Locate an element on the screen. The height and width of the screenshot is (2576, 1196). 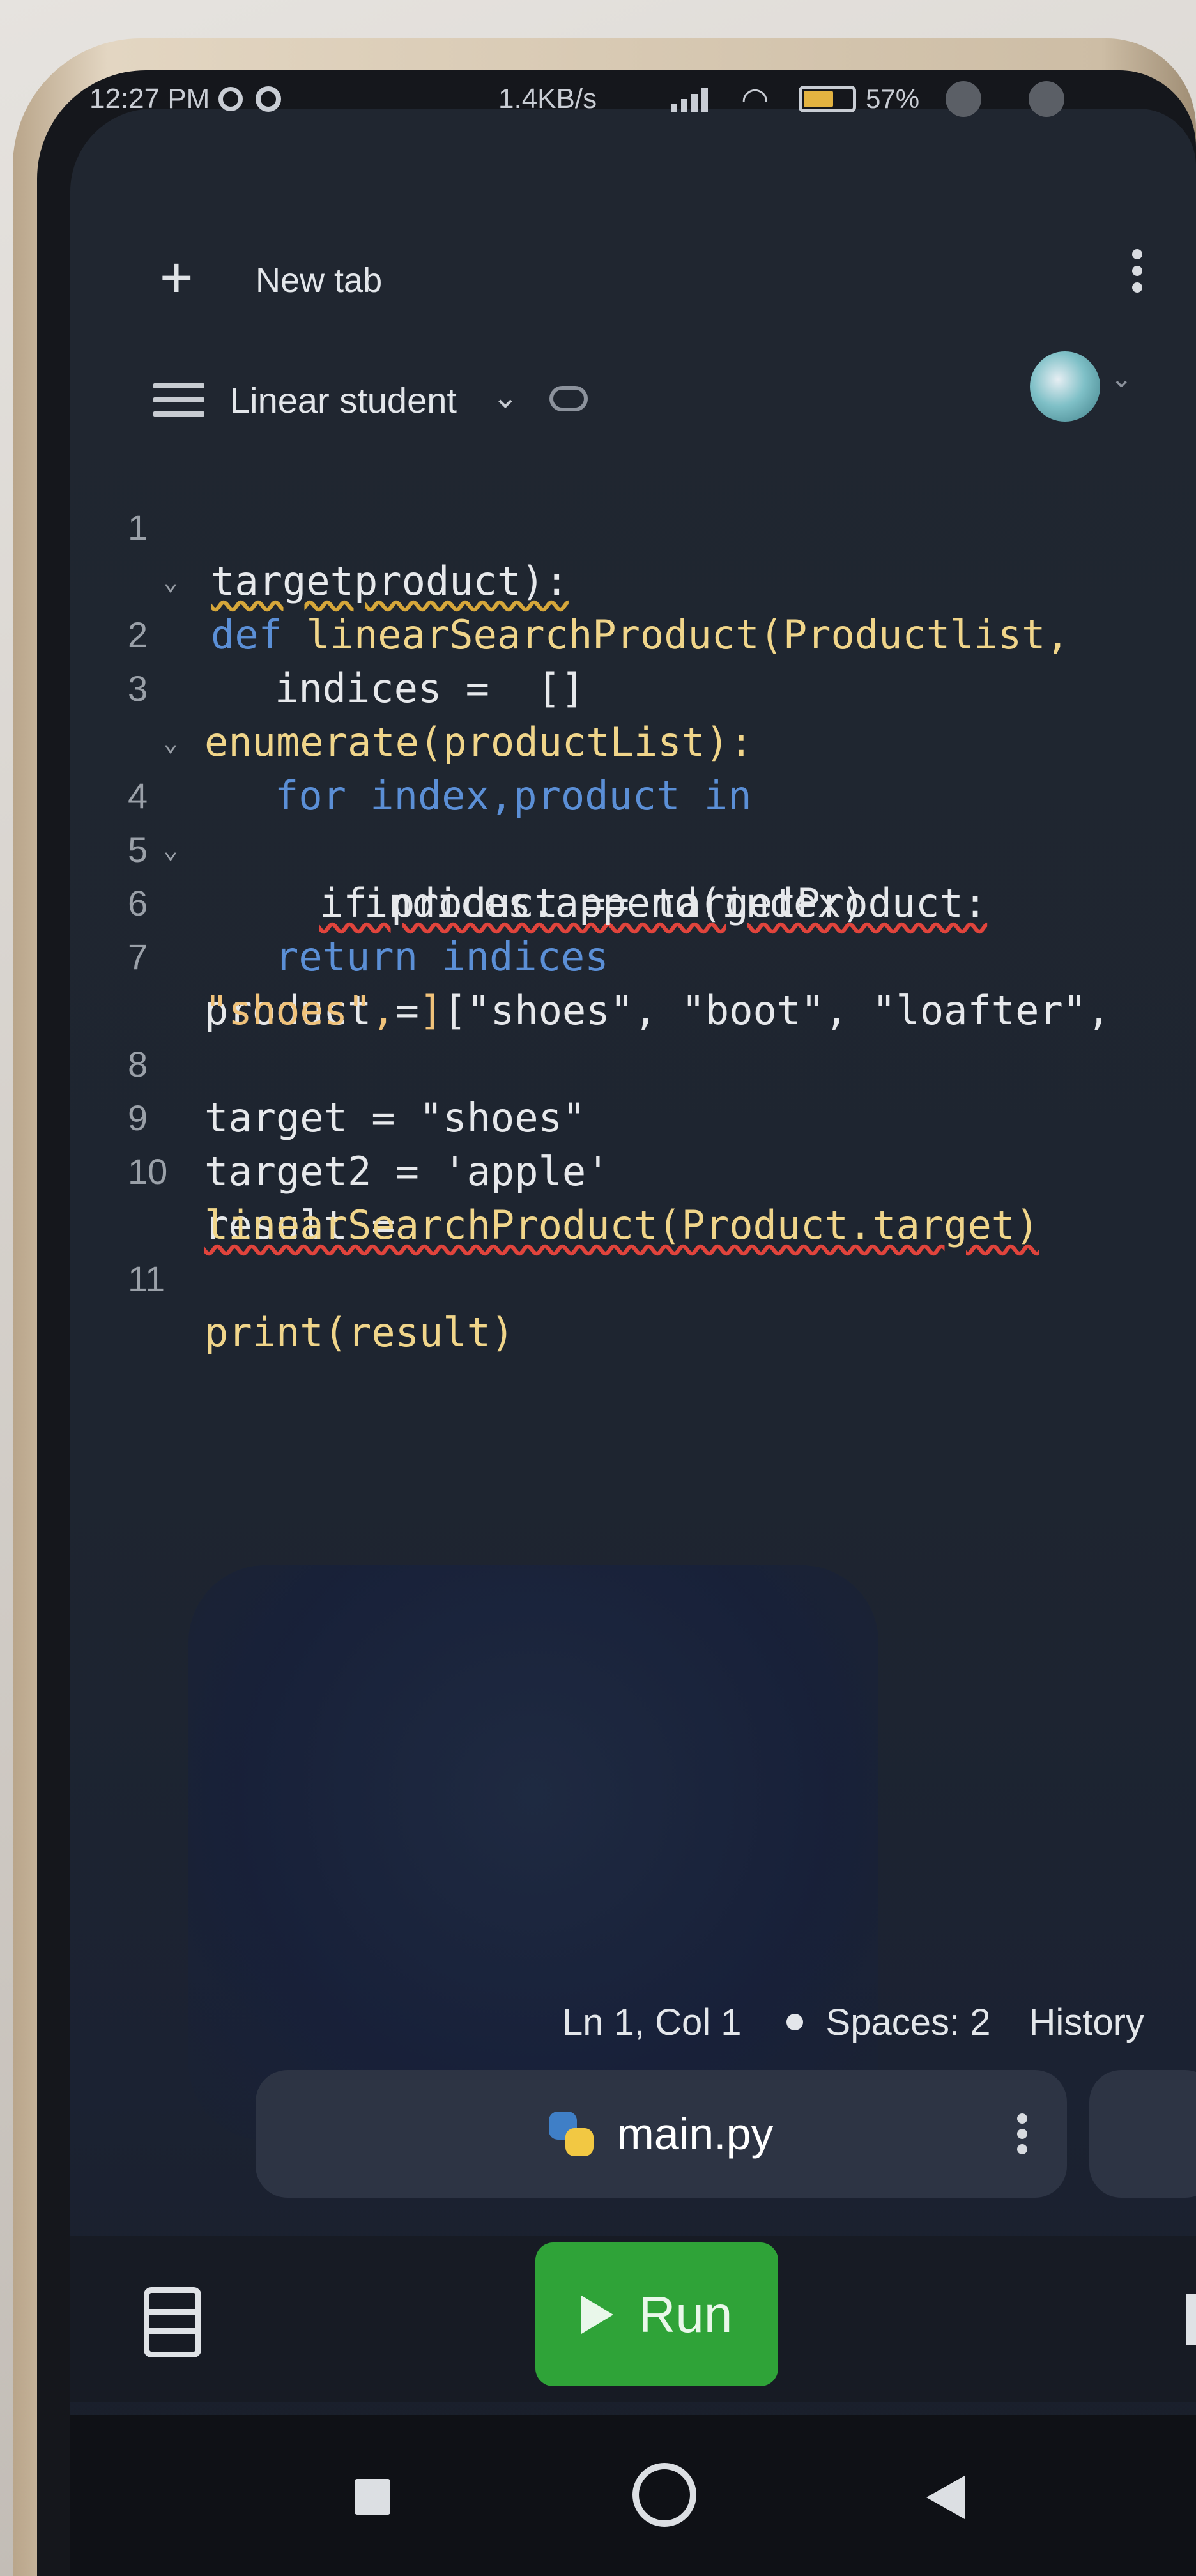
python-icon is located at coordinates (571, 2134).